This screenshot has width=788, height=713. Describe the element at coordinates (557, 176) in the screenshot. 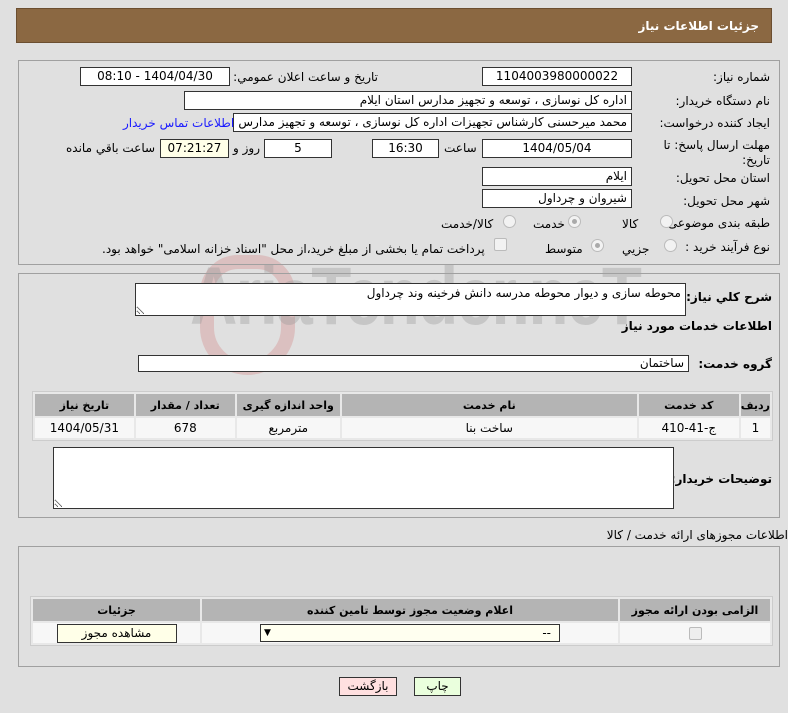

I see `province-field: ایلام` at that location.